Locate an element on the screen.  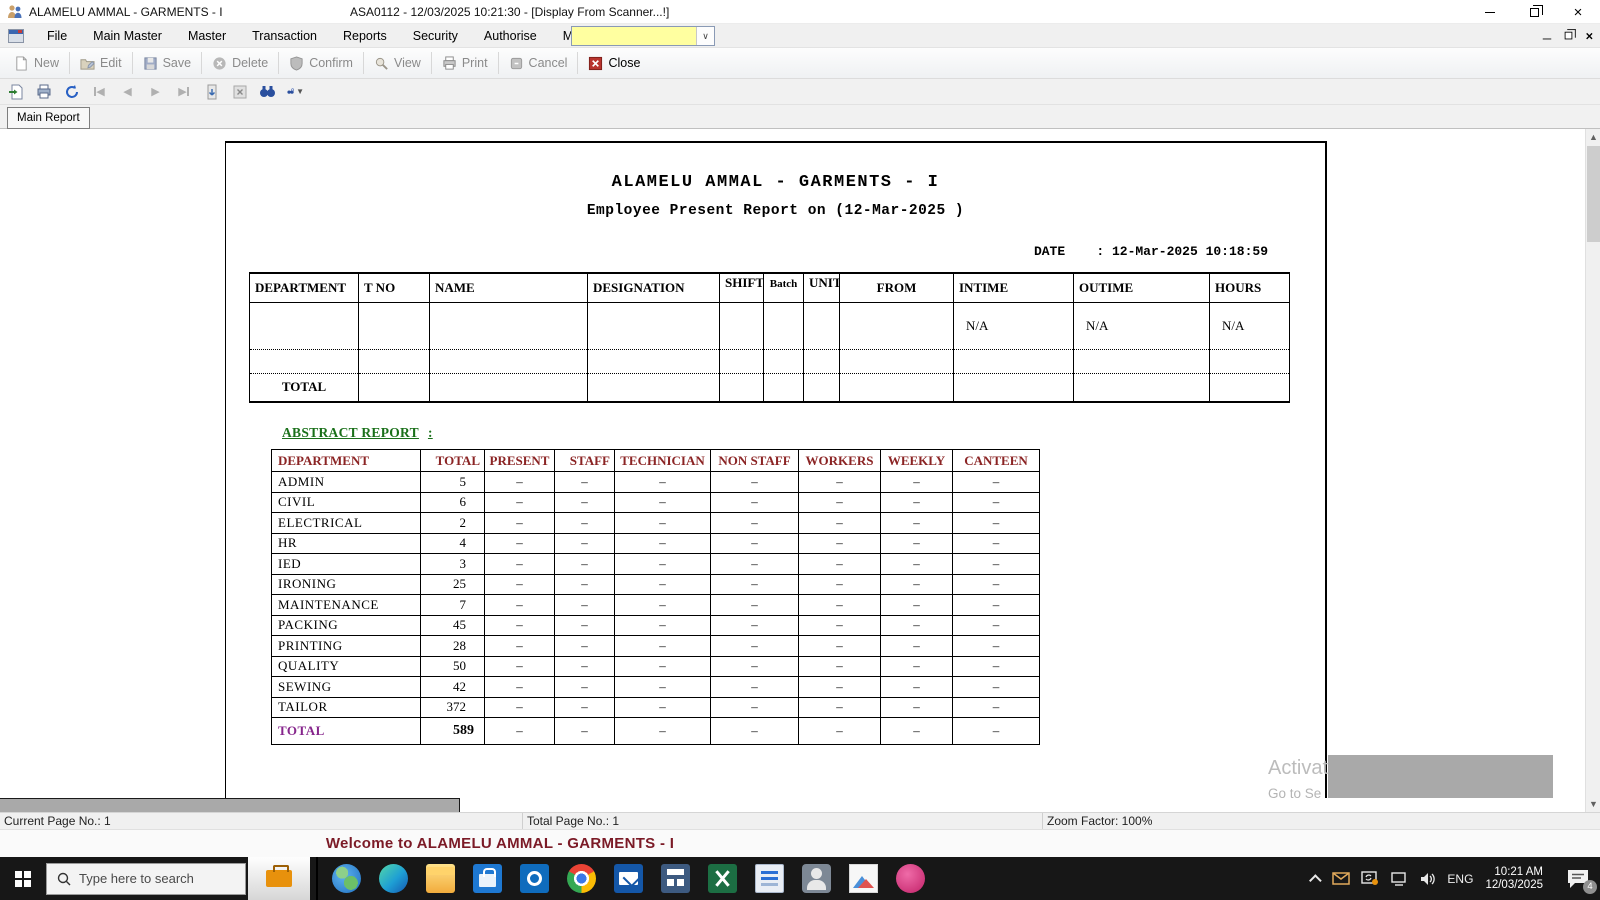
tray-sync-icon is located at coordinates (1370, 879).